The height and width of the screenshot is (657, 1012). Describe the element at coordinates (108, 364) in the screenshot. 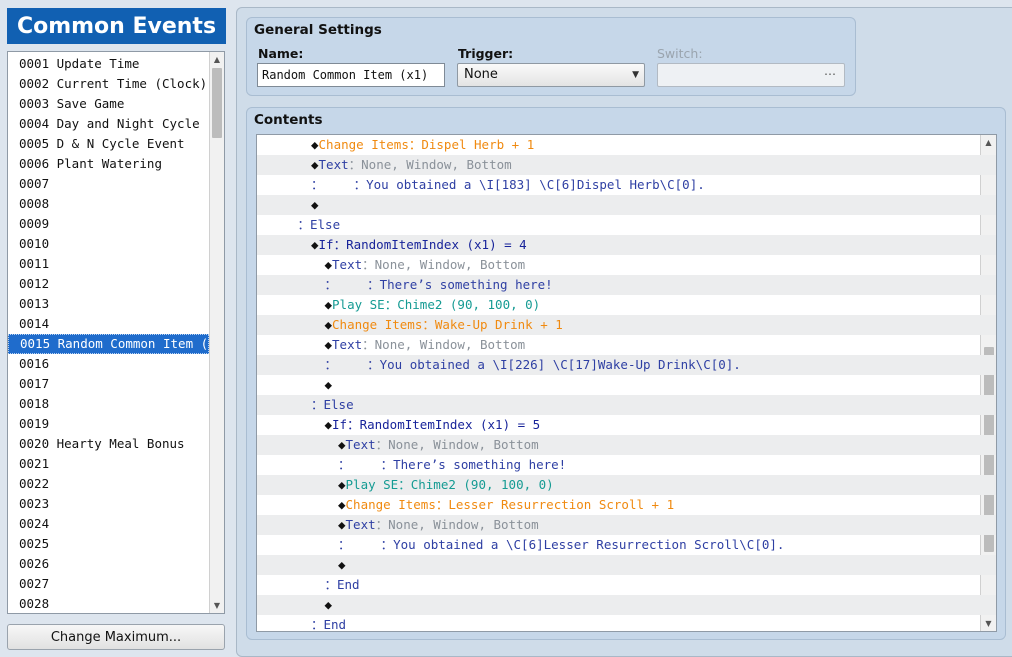

I see `list-item: 0016` at that location.